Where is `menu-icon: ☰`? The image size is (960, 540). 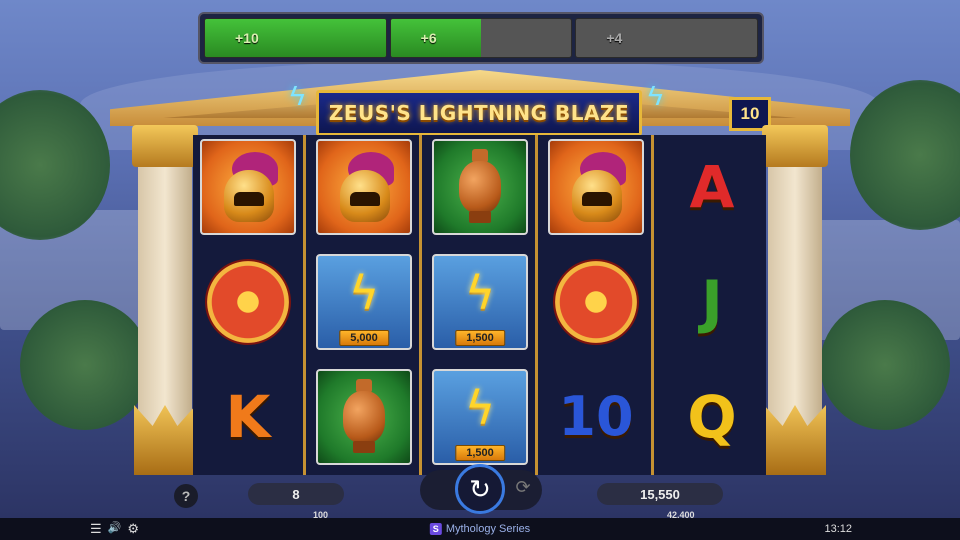
menu-icon: ☰ is located at coordinates (96, 529).